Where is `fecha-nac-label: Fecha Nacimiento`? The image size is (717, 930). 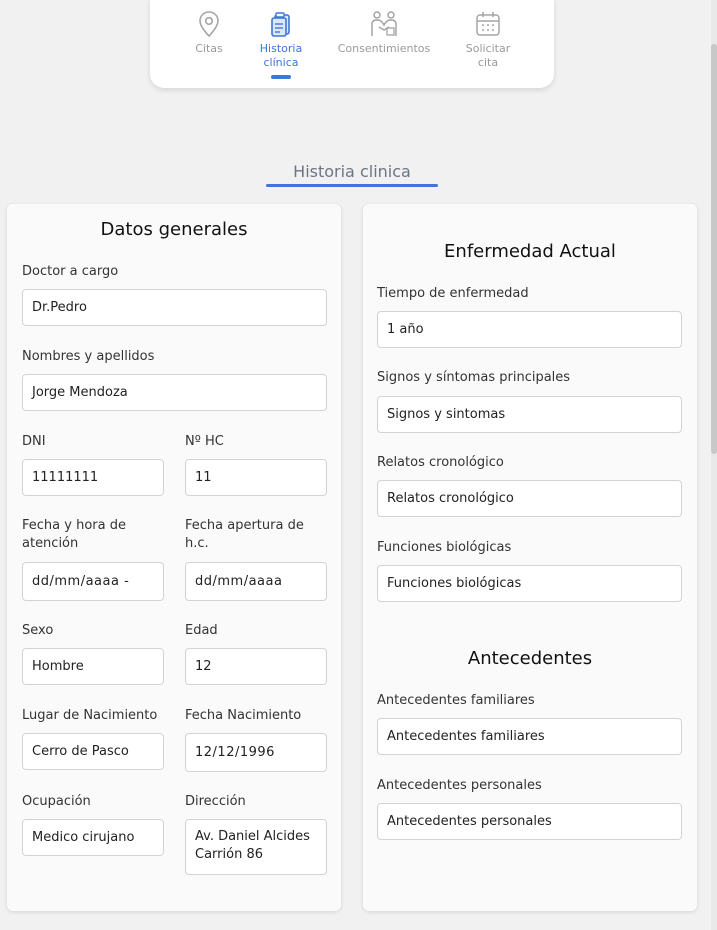 fecha-nac-label: Fecha Nacimiento is located at coordinates (243, 715).